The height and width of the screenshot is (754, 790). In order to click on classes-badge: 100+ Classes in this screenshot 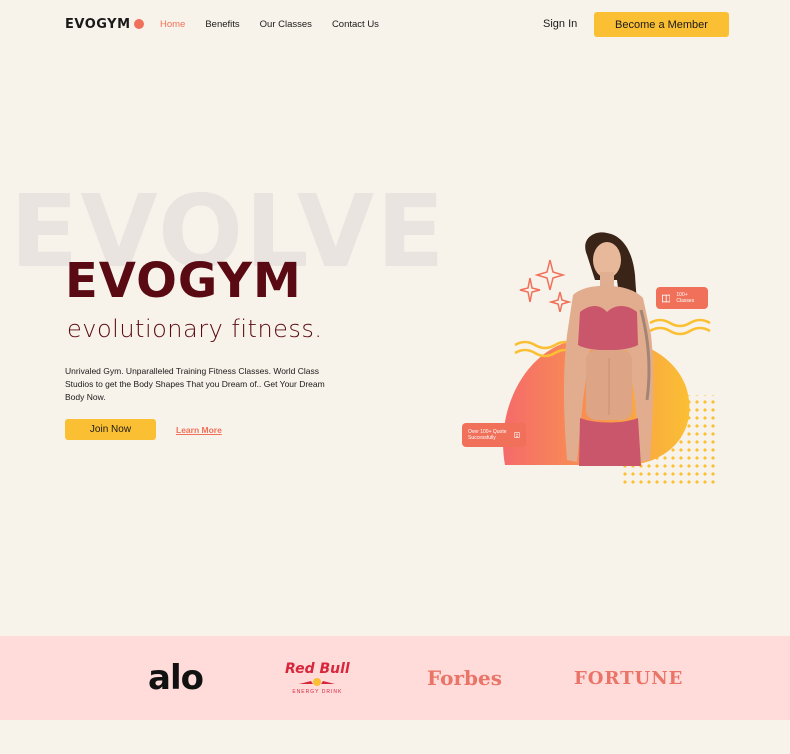, I will do `click(682, 298)`.